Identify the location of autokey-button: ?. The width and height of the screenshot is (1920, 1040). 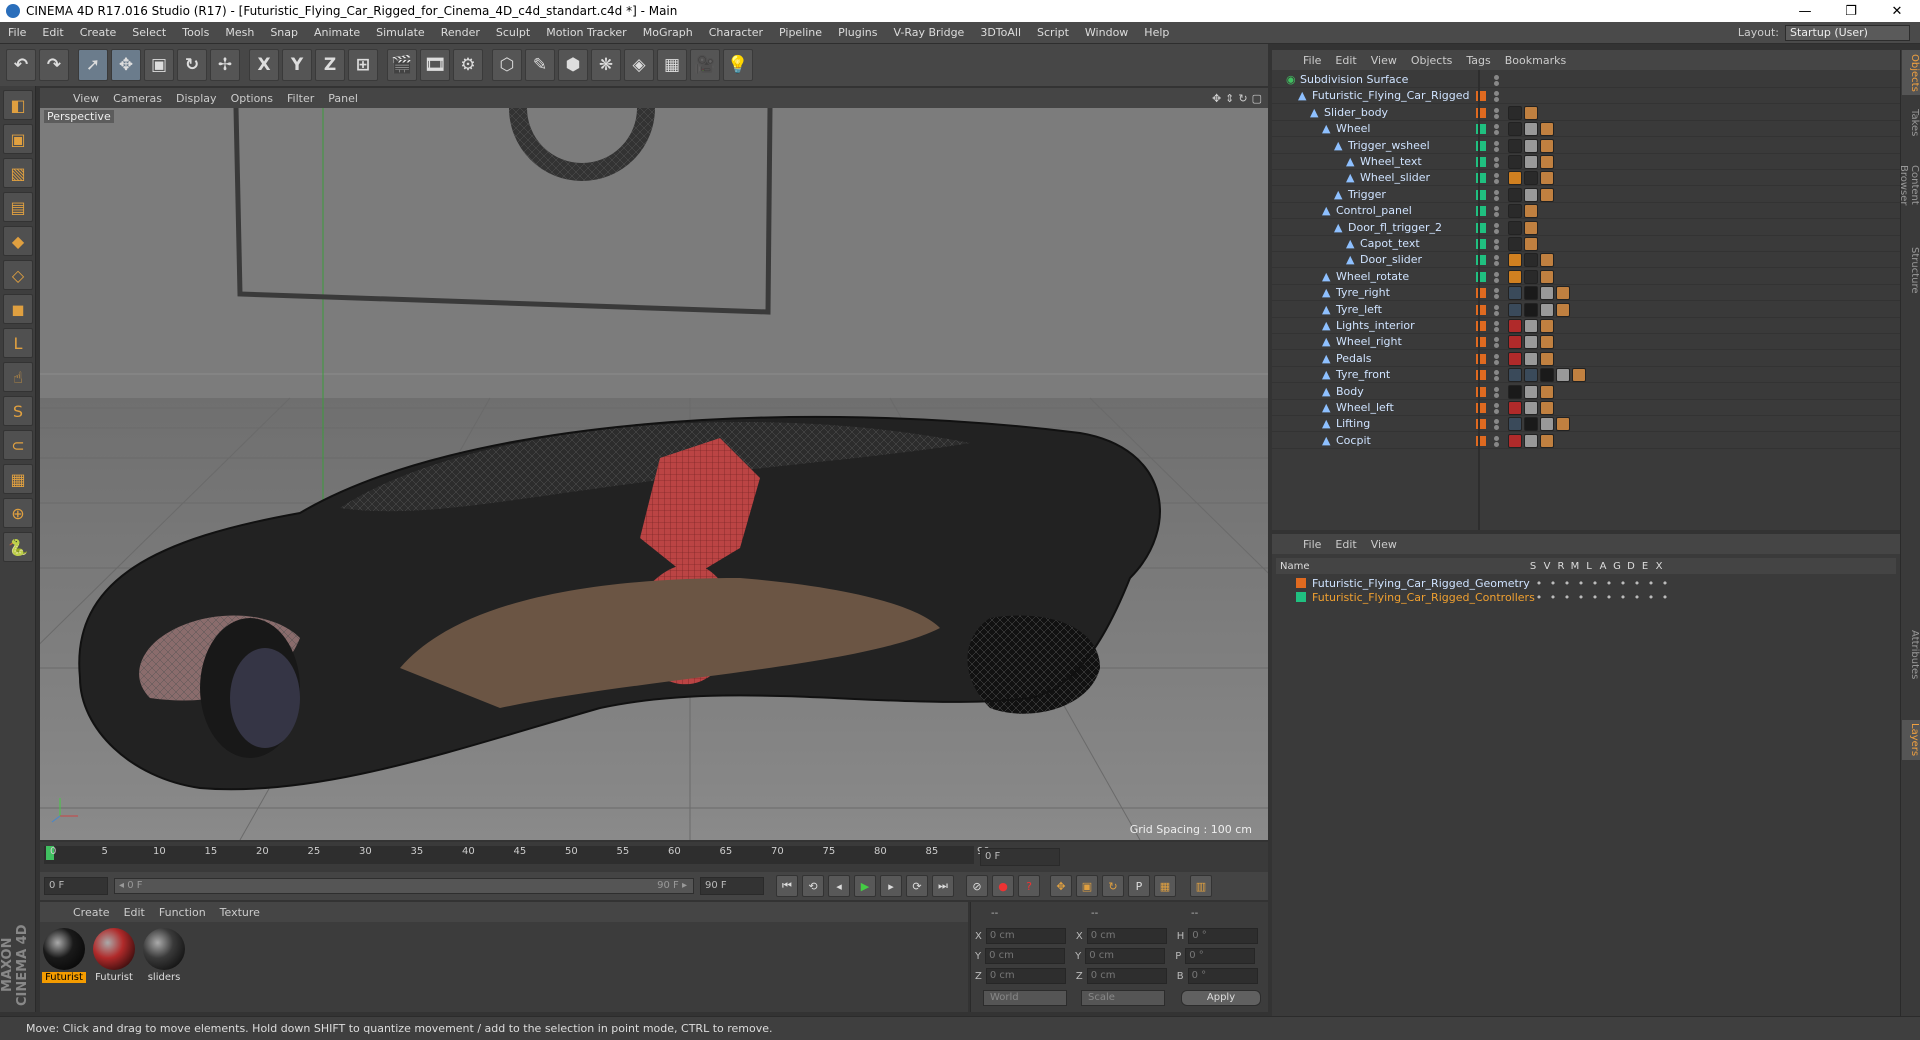
(1029, 886).